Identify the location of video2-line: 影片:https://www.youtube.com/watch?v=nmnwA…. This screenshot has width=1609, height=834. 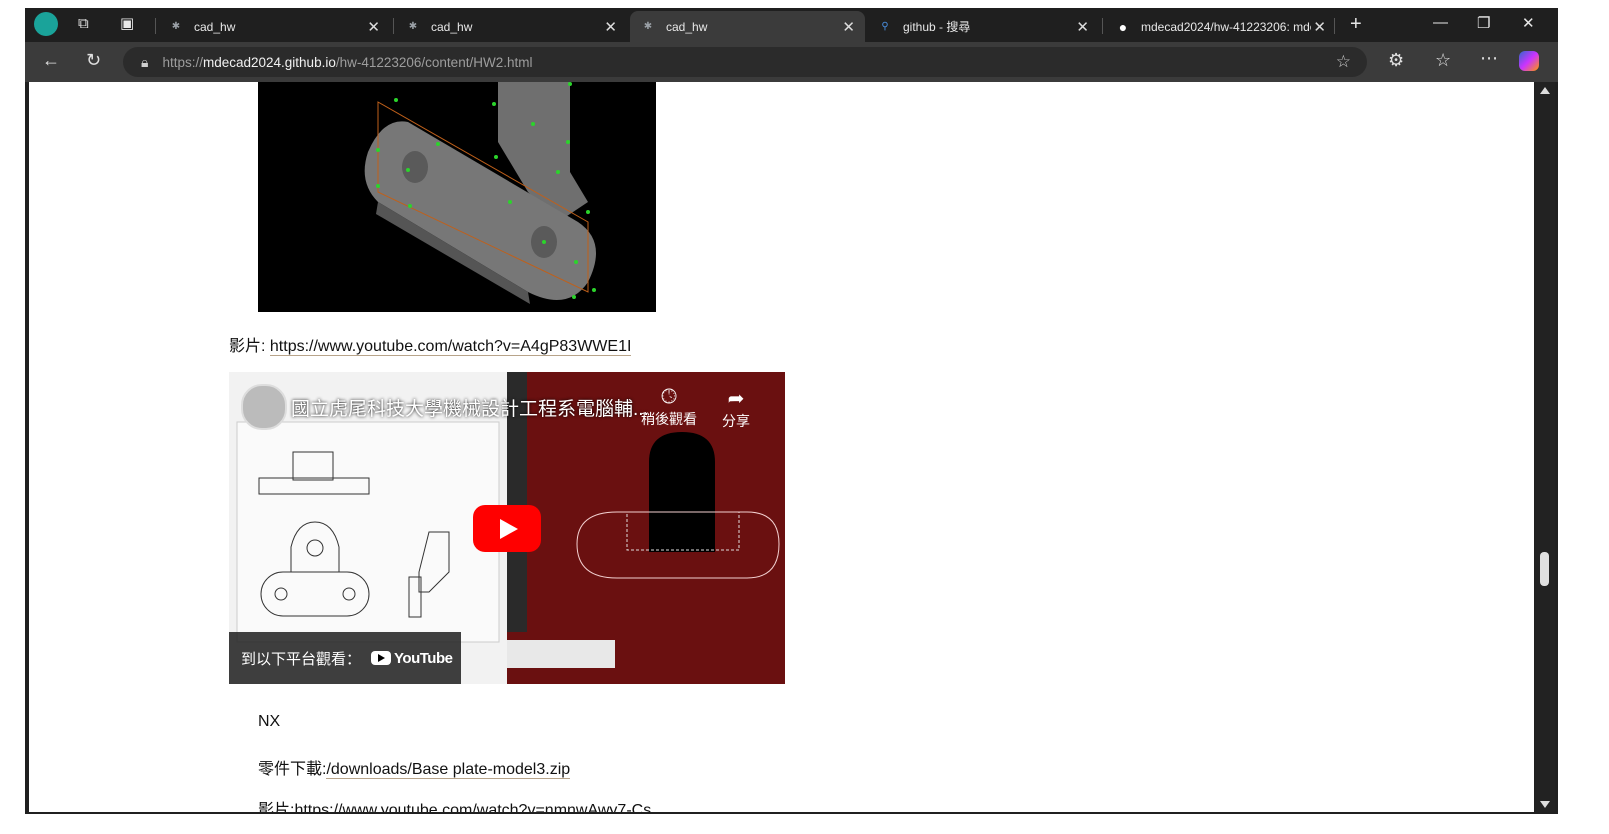
(455, 804).